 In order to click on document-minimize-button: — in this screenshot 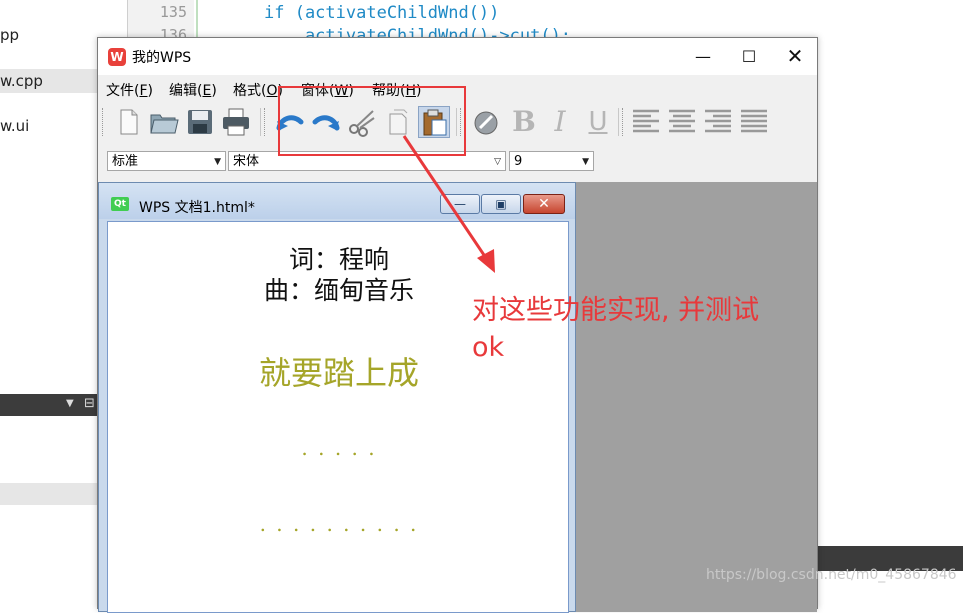, I will do `click(460, 204)`.